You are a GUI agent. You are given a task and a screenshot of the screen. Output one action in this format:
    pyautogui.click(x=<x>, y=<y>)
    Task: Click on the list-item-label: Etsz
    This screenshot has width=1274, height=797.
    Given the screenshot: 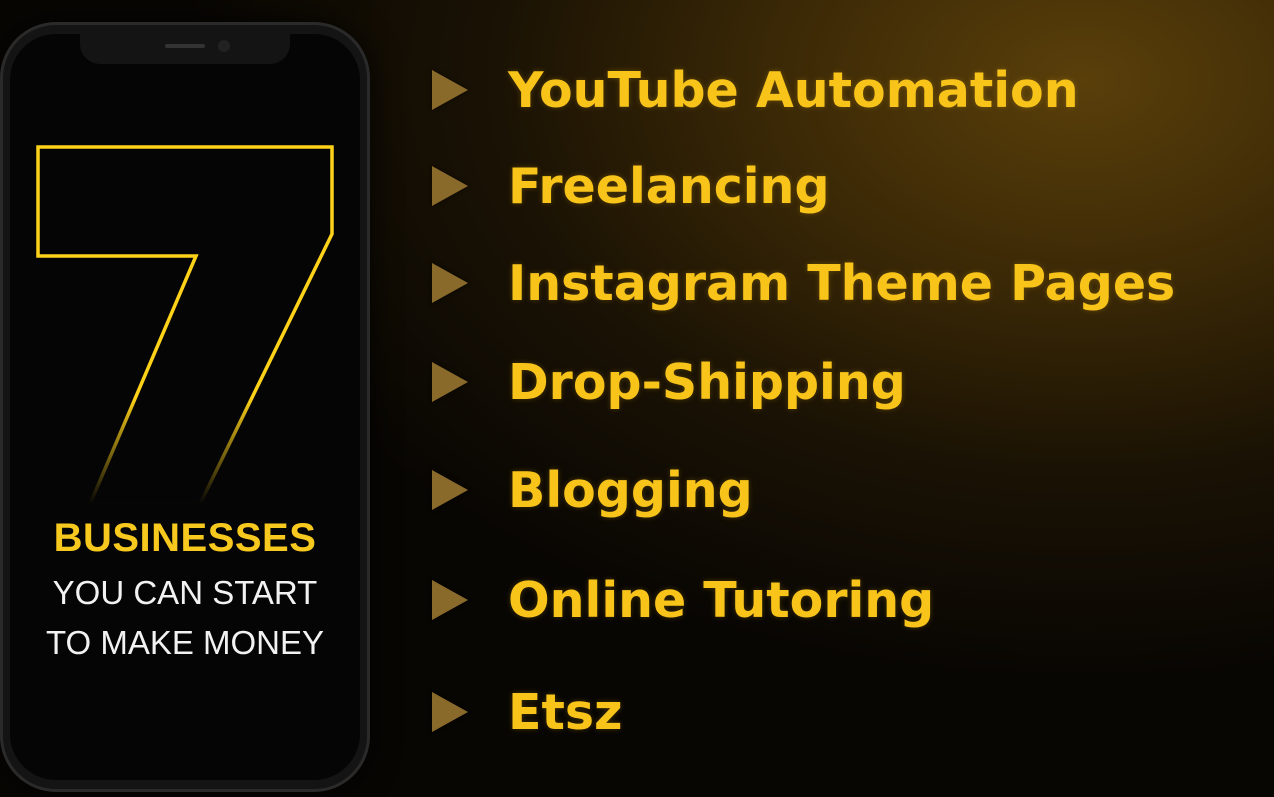 What is the action you would take?
    pyautogui.click(x=565, y=712)
    